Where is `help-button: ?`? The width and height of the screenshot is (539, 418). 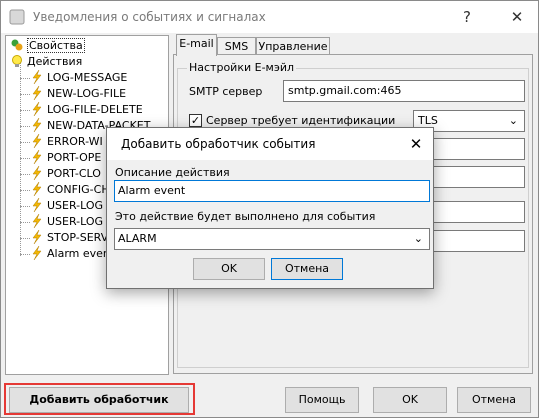
help-button: ? is located at coordinates (467, 17).